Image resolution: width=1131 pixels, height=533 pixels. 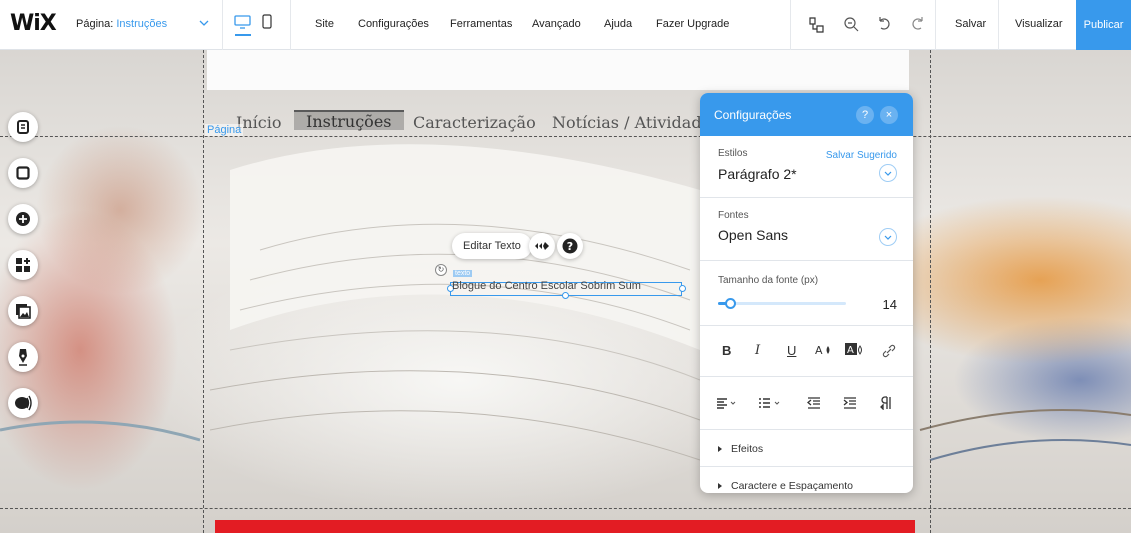 What do you see at coordinates (556, 24) in the screenshot?
I see `menu-avancado: Avançado` at bounding box center [556, 24].